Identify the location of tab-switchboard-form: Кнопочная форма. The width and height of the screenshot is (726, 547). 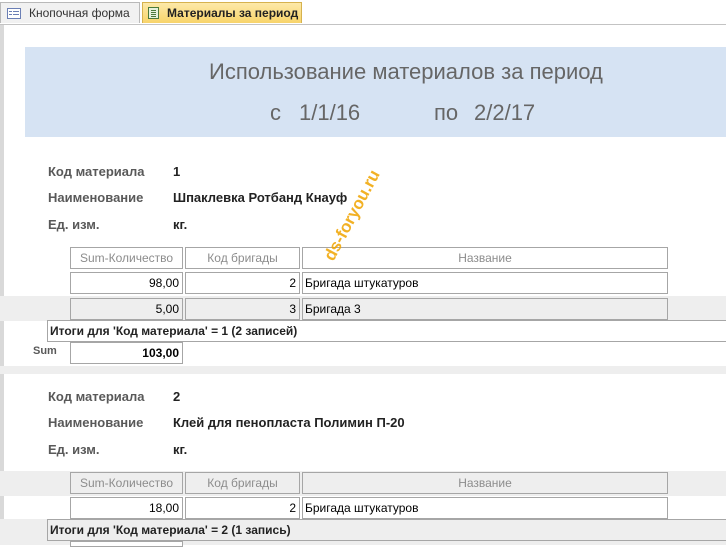
(70, 12).